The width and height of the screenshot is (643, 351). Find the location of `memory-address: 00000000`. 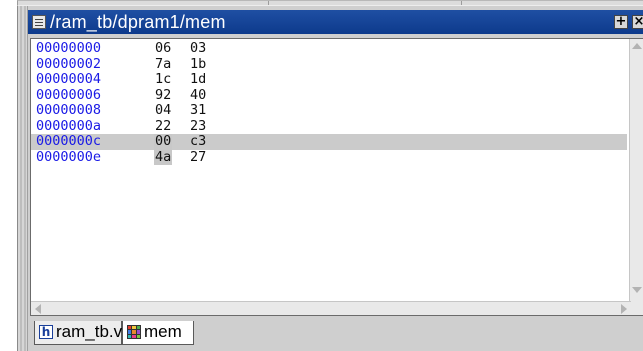

memory-address: 00000000 is located at coordinates (69, 48).